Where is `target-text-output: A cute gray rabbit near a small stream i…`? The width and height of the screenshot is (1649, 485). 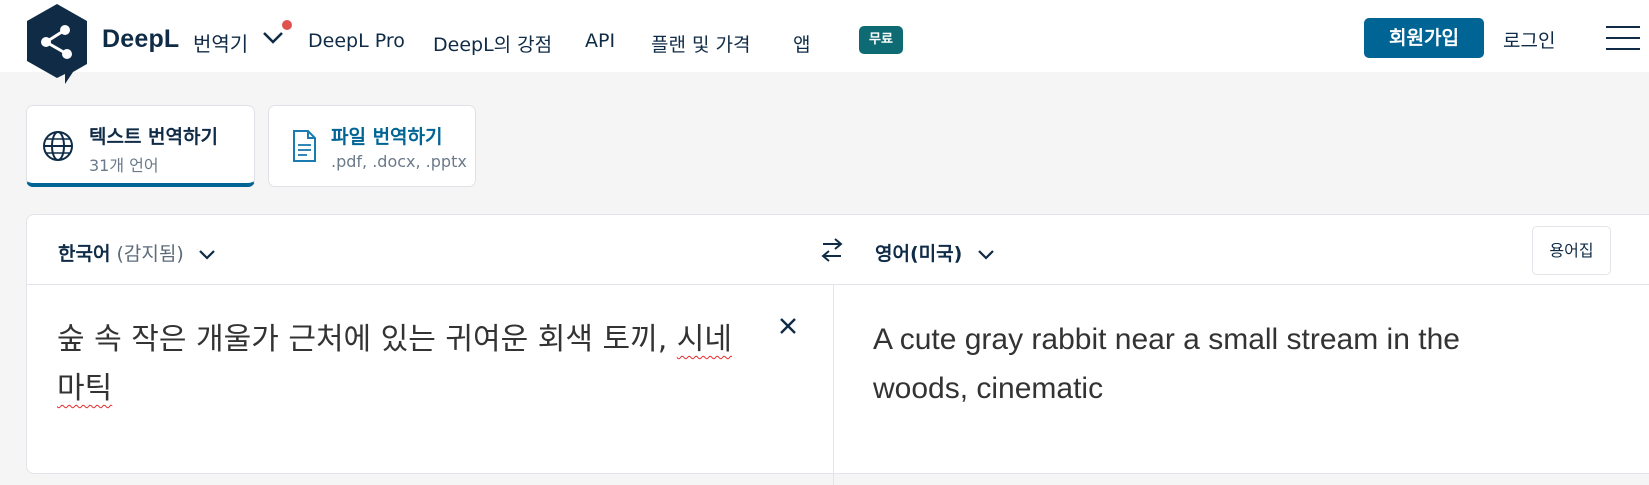 target-text-output: A cute gray rabbit near a small stream i… is located at coordinates (1166, 364).